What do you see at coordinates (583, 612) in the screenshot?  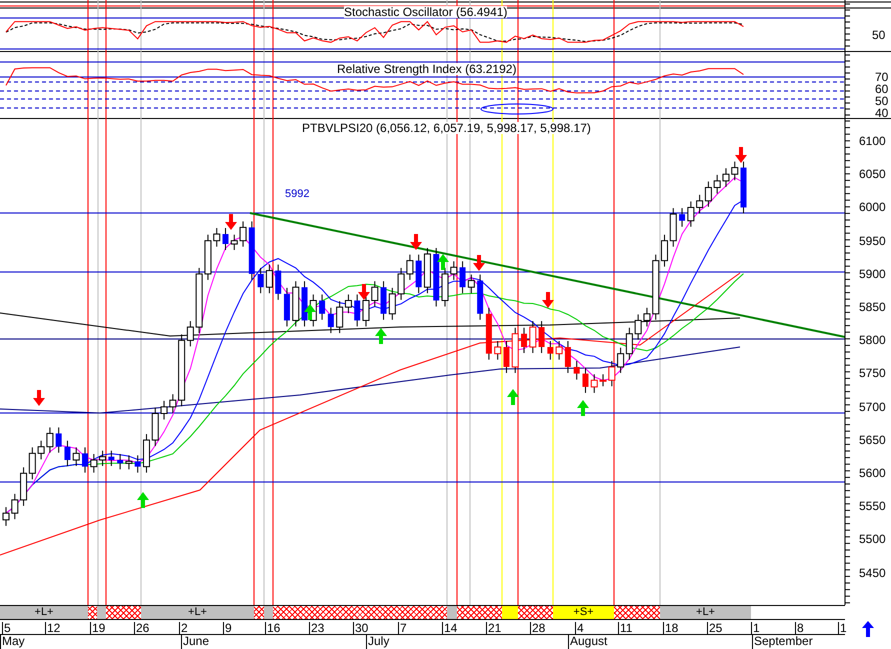 I see `signal-label: +S+` at bounding box center [583, 612].